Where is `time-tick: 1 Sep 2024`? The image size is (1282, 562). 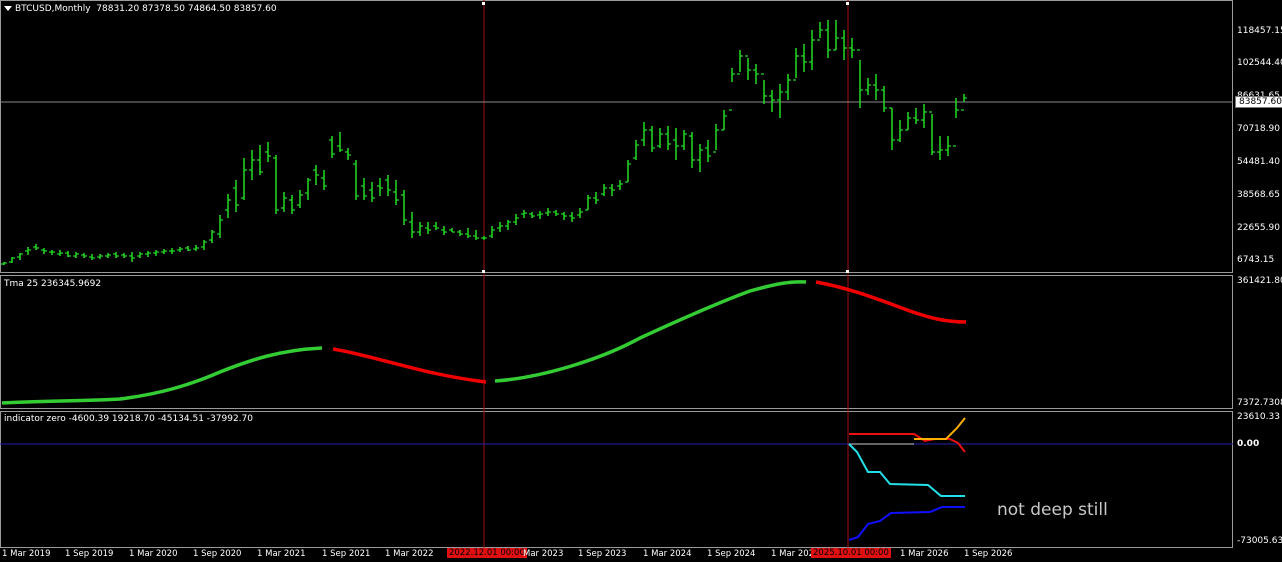
time-tick: 1 Sep 2024 is located at coordinates (731, 554).